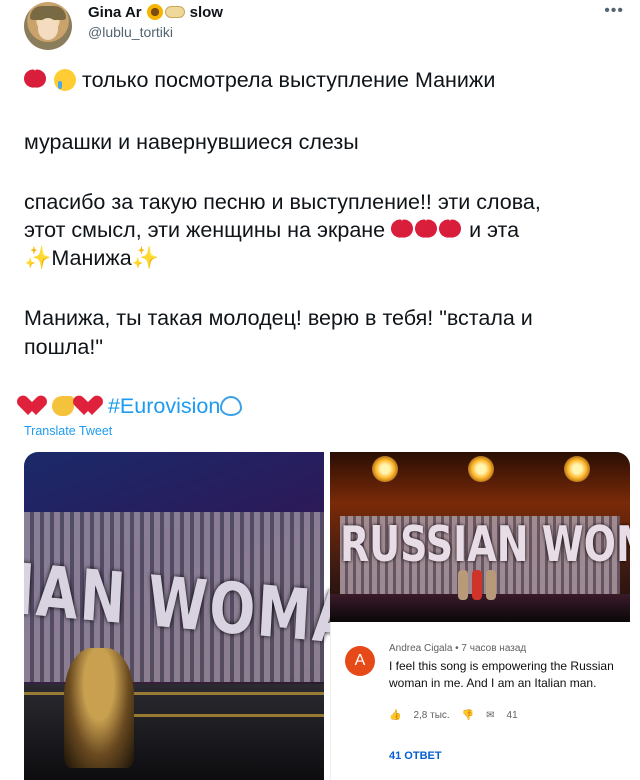  What do you see at coordinates (324, 406) in the screenshot?
I see `tweet-line-8: #Eurovision` at bounding box center [324, 406].